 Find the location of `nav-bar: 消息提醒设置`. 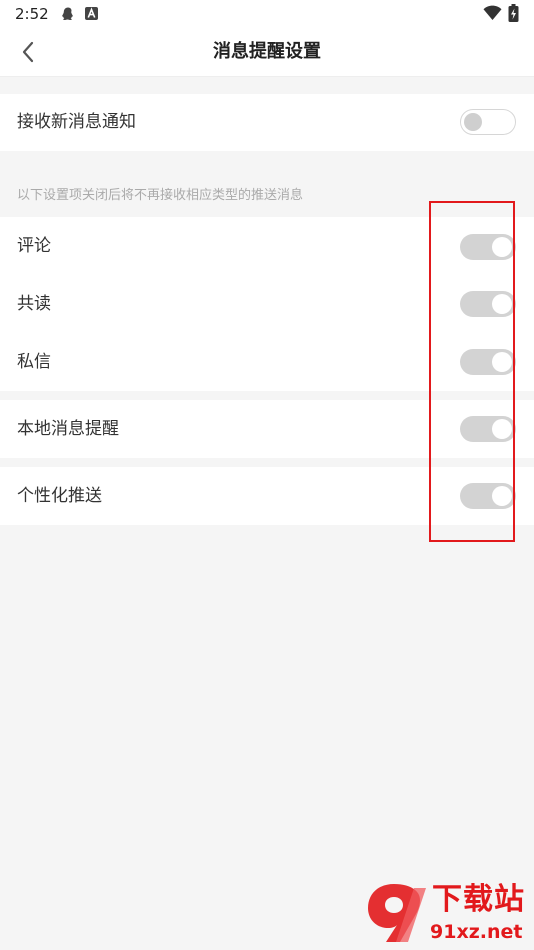

nav-bar: 消息提醒设置 is located at coordinates (267, 52).